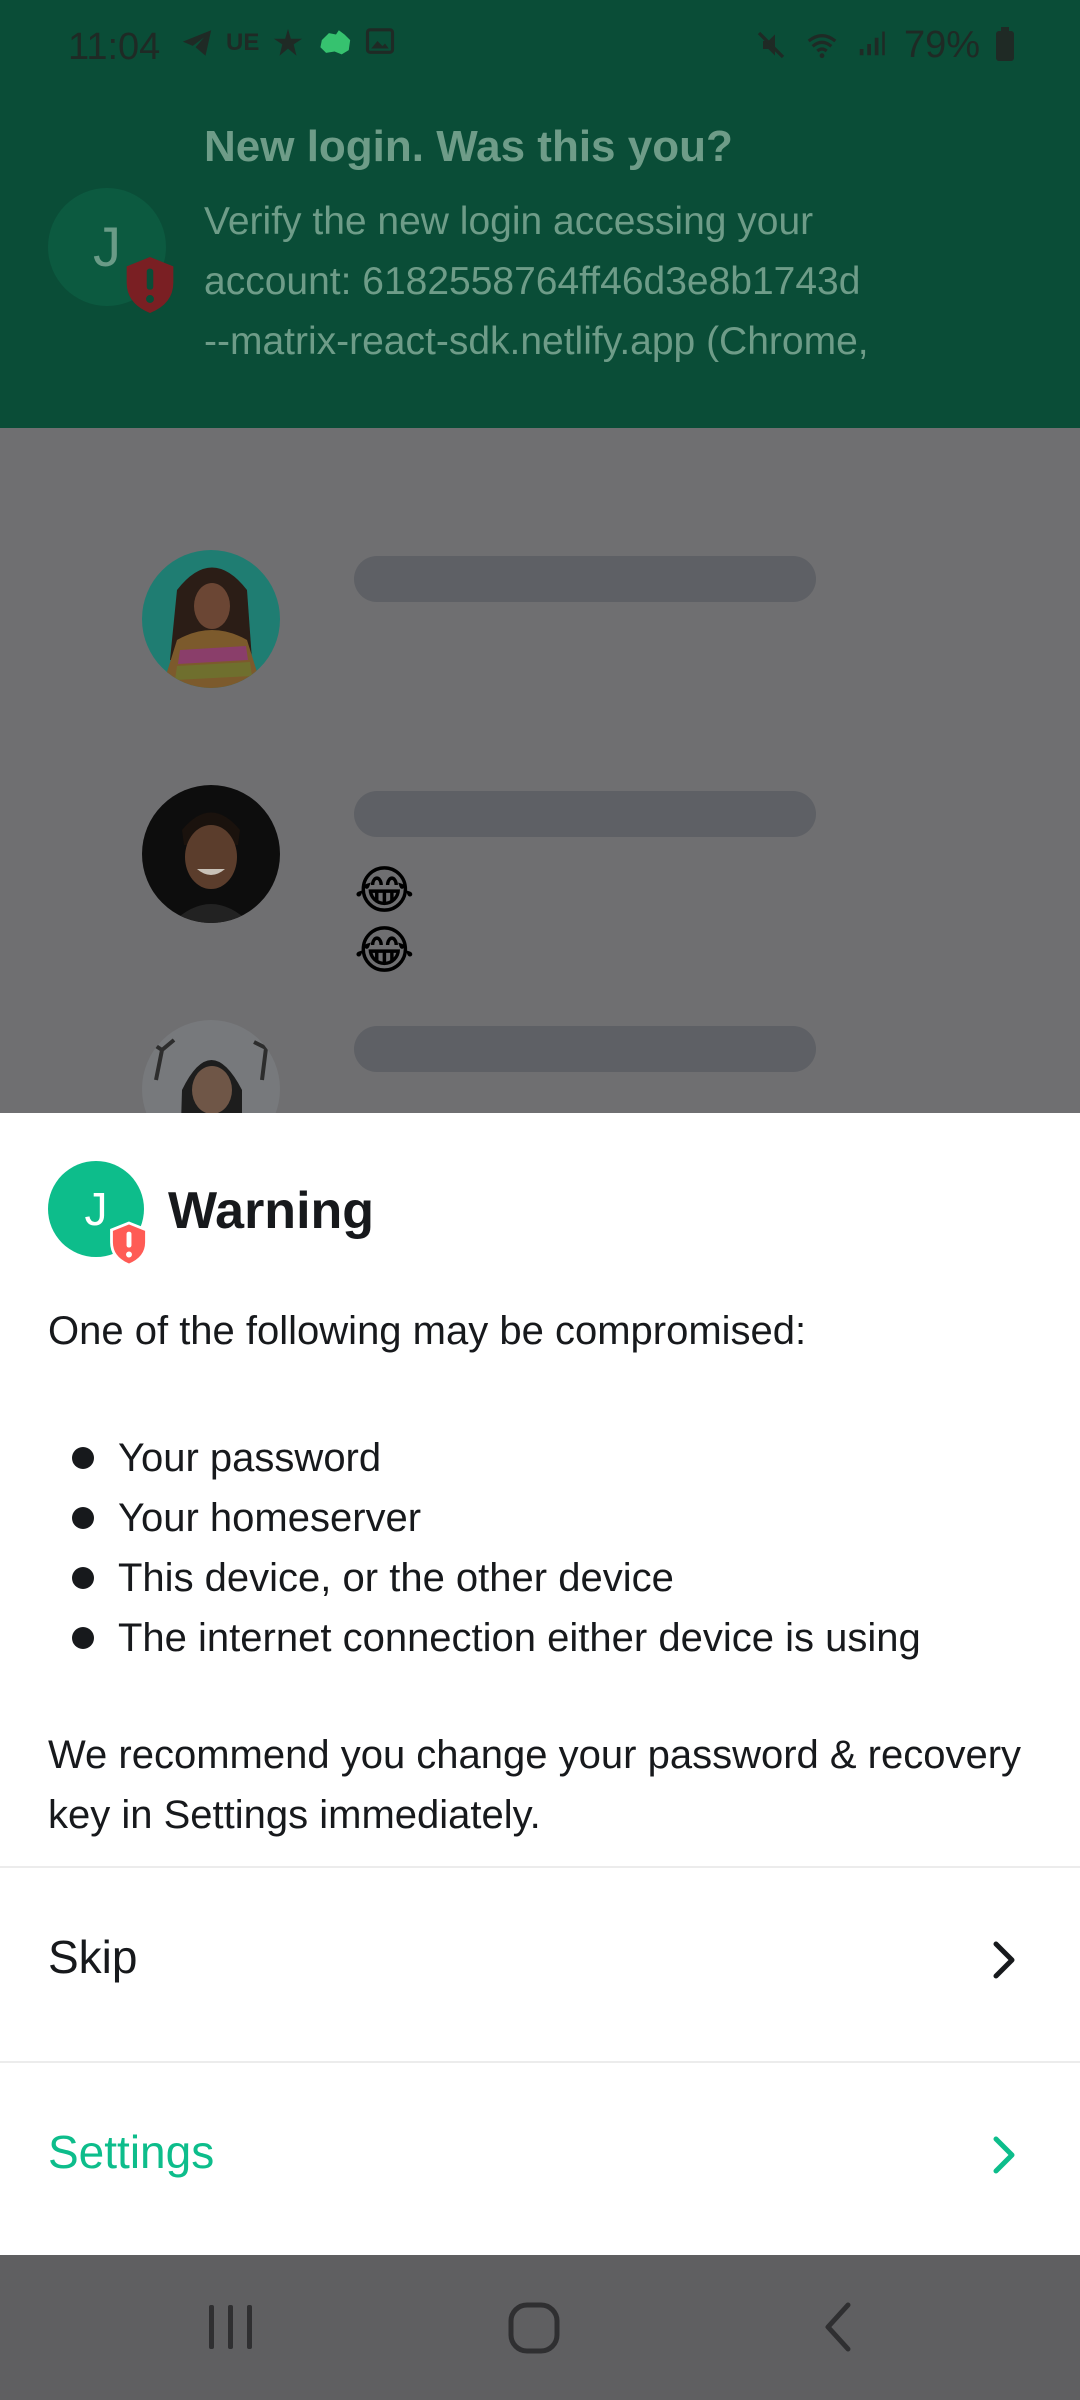 This screenshot has height=2400, width=1080. What do you see at coordinates (250, 1458) in the screenshot?
I see `list-item-label: Your password` at bounding box center [250, 1458].